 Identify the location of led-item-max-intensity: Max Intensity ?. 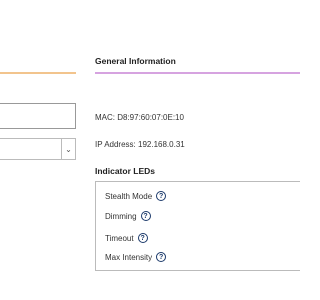
(136, 257).